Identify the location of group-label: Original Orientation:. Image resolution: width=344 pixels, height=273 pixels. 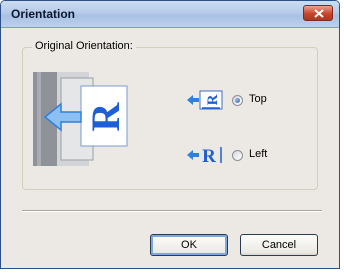
(84, 46).